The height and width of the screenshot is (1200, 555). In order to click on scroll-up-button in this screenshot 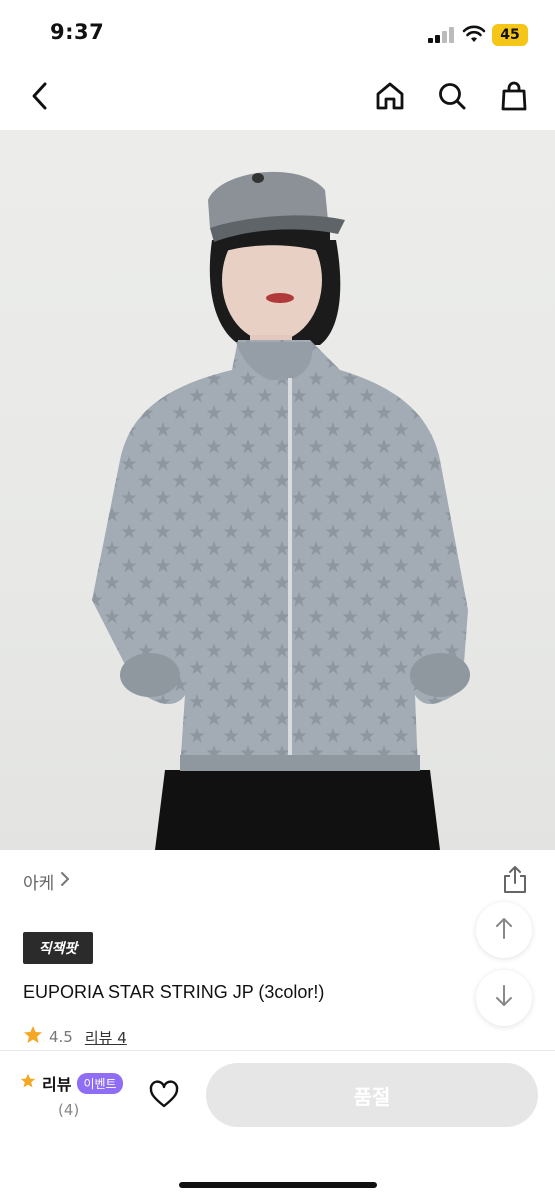, I will do `click(504, 930)`.